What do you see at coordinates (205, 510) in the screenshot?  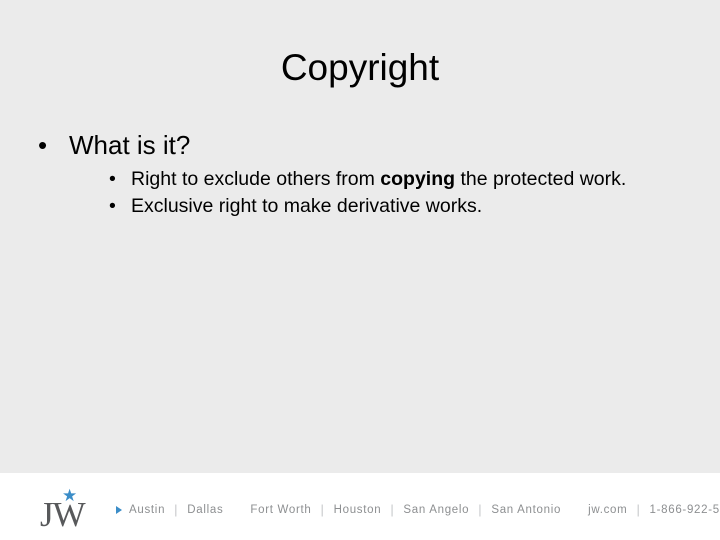 I see `office-item-dallas: Dallas` at bounding box center [205, 510].